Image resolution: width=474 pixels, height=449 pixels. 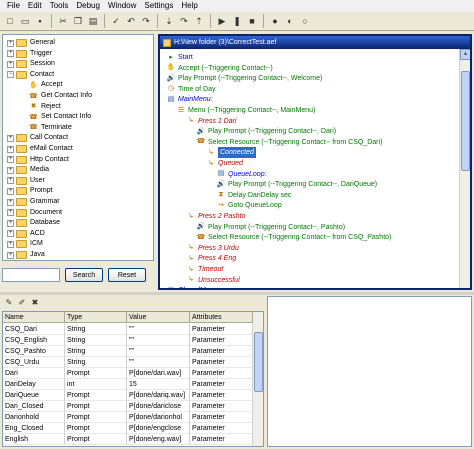 What do you see at coordinates (59, 6) in the screenshot?
I see `menu-tools: Tools` at bounding box center [59, 6].